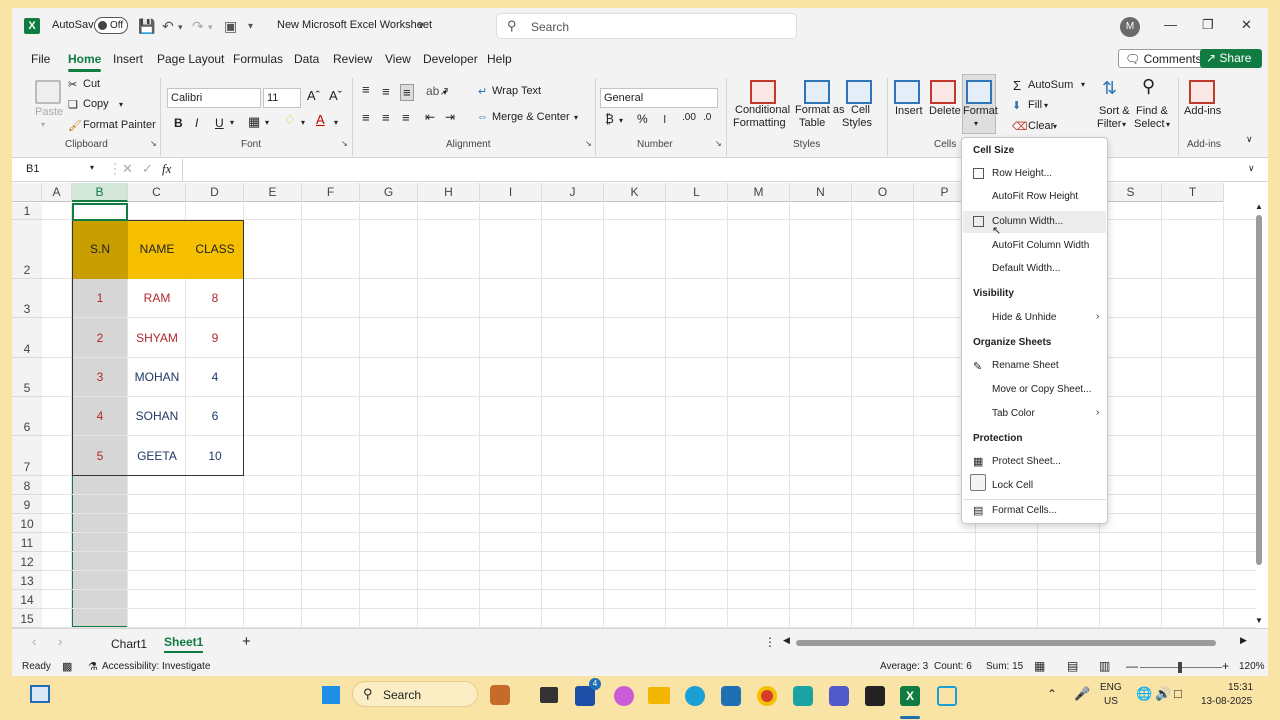 The width and height of the screenshot is (1280, 720). What do you see at coordinates (1231, 58) in the screenshot?
I see `share-button: ↗ Share` at bounding box center [1231, 58].